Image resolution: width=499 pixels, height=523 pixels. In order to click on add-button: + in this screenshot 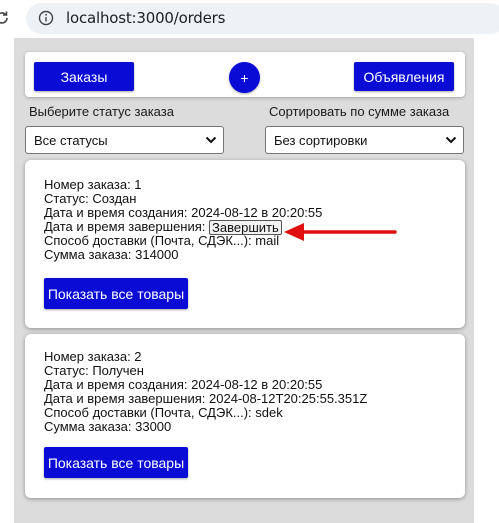, I will do `click(244, 77)`.